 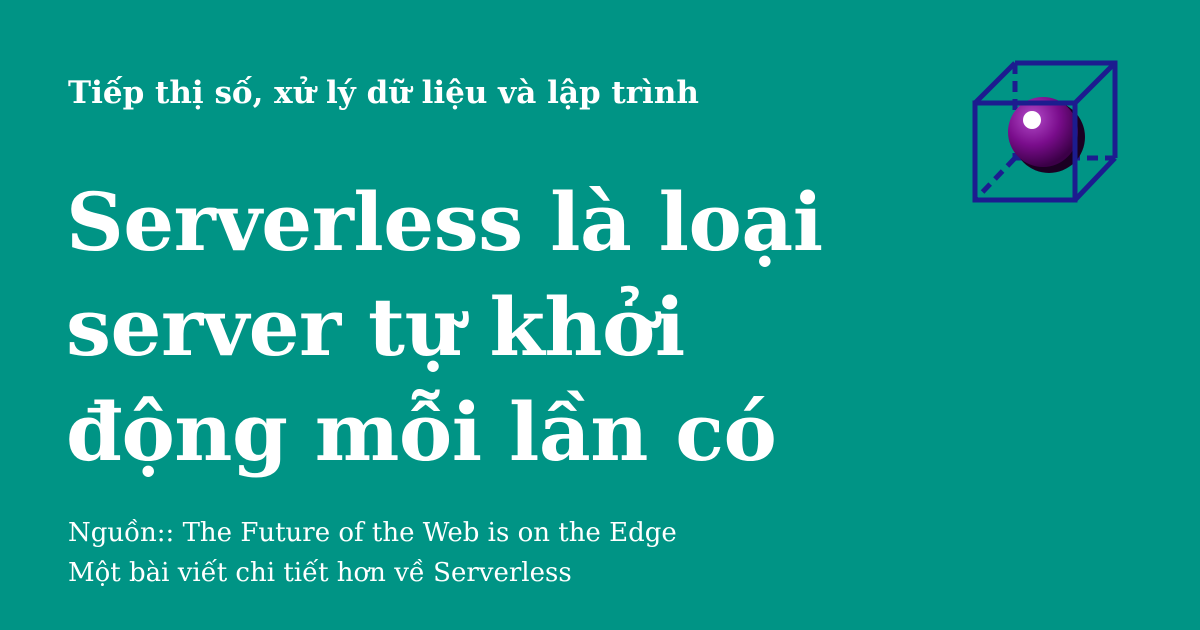 What do you see at coordinates (320, 573) in the screenshot?
I see `article-link-text: Một bài viết chi tiết hơn về Serverless` at bounding box center [320, 573].